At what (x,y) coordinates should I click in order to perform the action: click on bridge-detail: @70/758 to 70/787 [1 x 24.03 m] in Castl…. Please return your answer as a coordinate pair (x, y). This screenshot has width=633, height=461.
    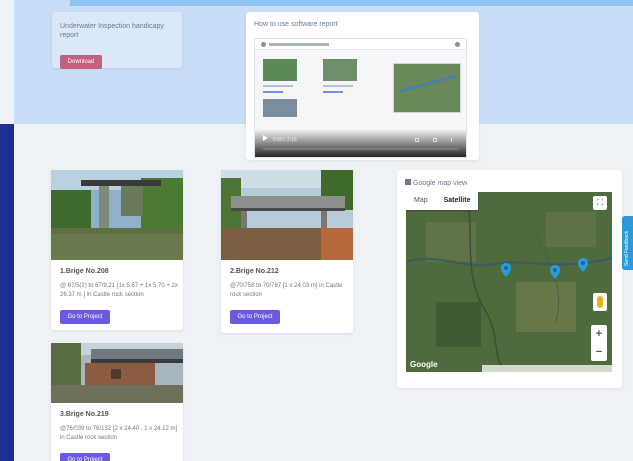
    Looking at the image, I should click on (286, 290).